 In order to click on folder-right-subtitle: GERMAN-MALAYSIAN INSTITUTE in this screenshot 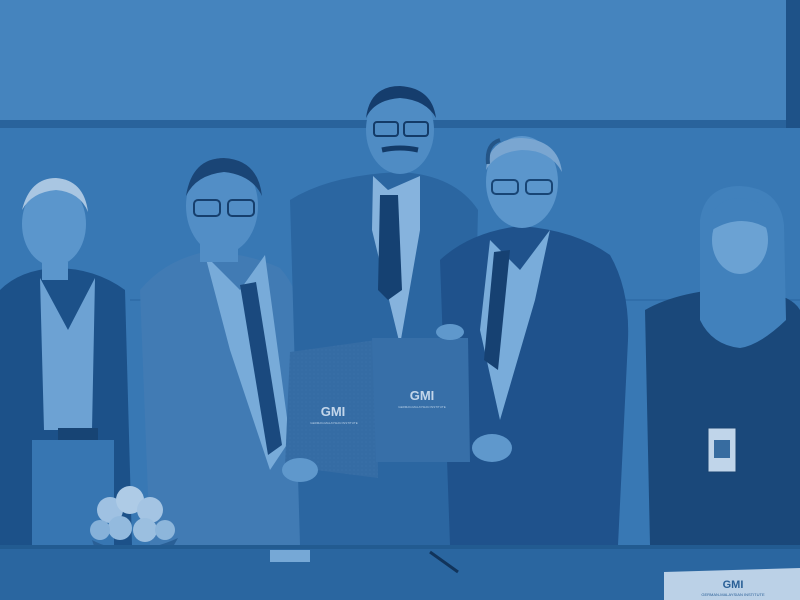, I will do `click(421, 407)`.